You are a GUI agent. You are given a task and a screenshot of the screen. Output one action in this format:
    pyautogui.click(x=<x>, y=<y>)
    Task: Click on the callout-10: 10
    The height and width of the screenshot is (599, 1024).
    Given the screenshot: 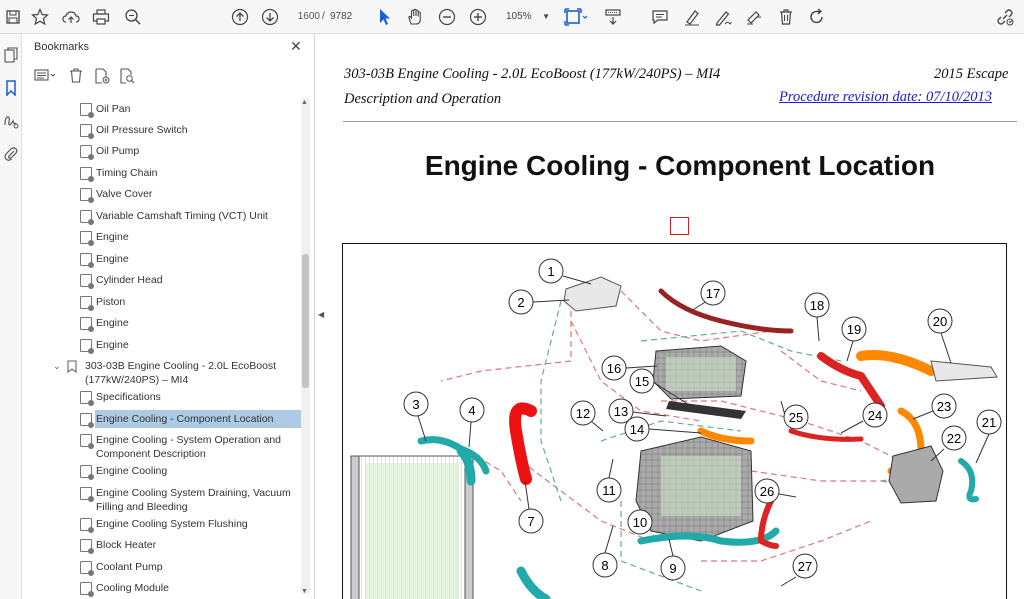 What is the action you would take?
    pyautogui.click(x=640, y=522)
    